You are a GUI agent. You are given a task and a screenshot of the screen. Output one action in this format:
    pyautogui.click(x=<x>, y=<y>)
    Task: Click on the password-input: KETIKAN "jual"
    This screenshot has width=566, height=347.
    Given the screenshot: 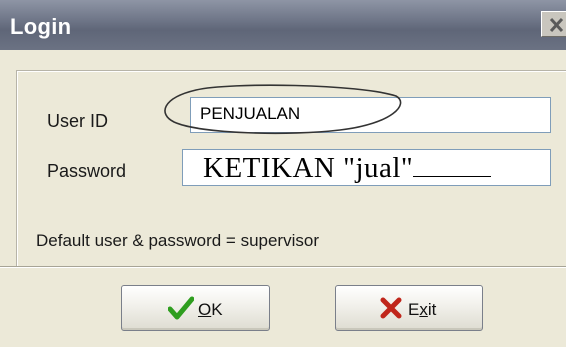 What is the action you would take?
    pyautogui.click(x=366, y=167)
    